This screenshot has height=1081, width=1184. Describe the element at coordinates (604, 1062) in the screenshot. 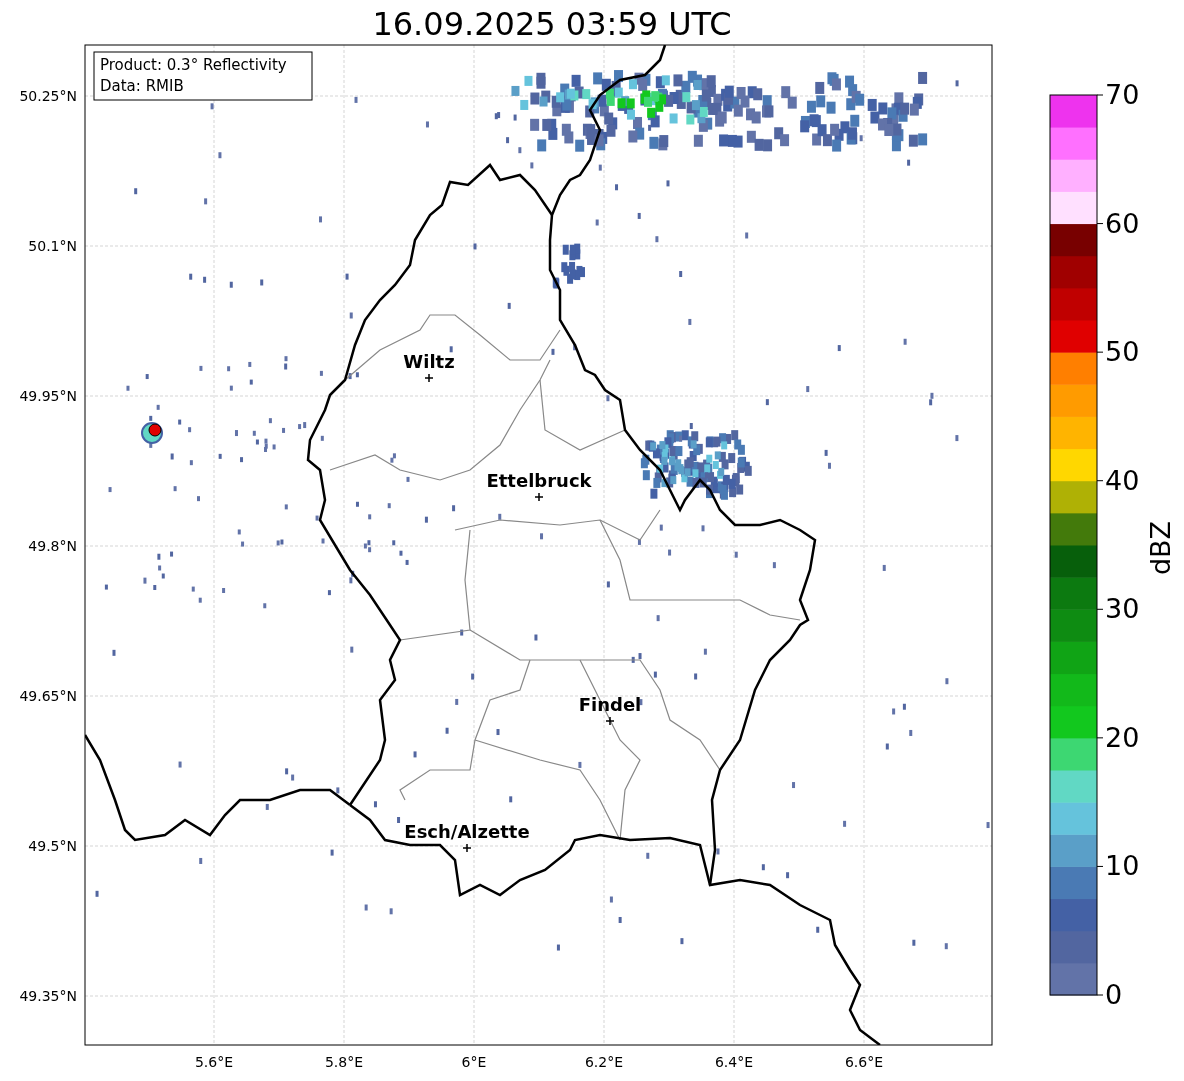

I see `longitude-tick-label: 6.2°E` at that location.